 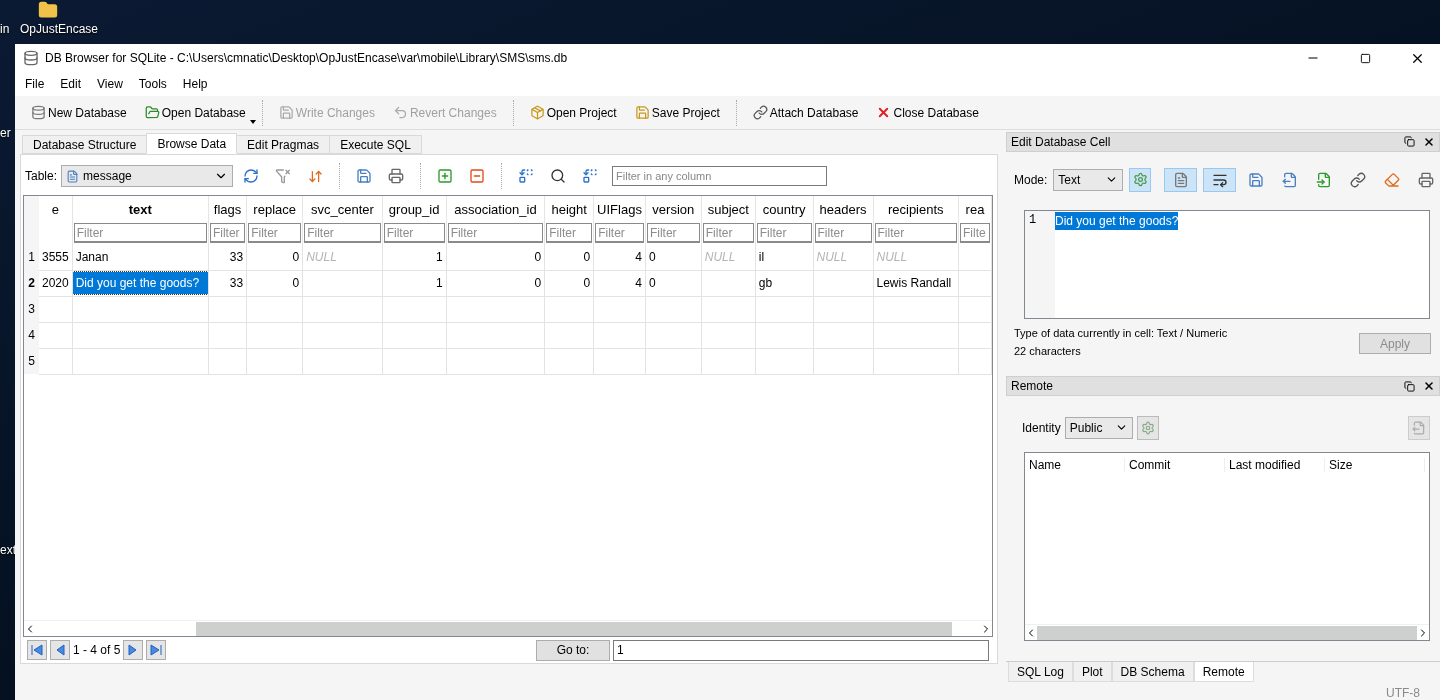 What do you see at coordinates (720, 176) in the screenshot?
I see `filter-field: Filter in any column` at bounding box center [720, 176].